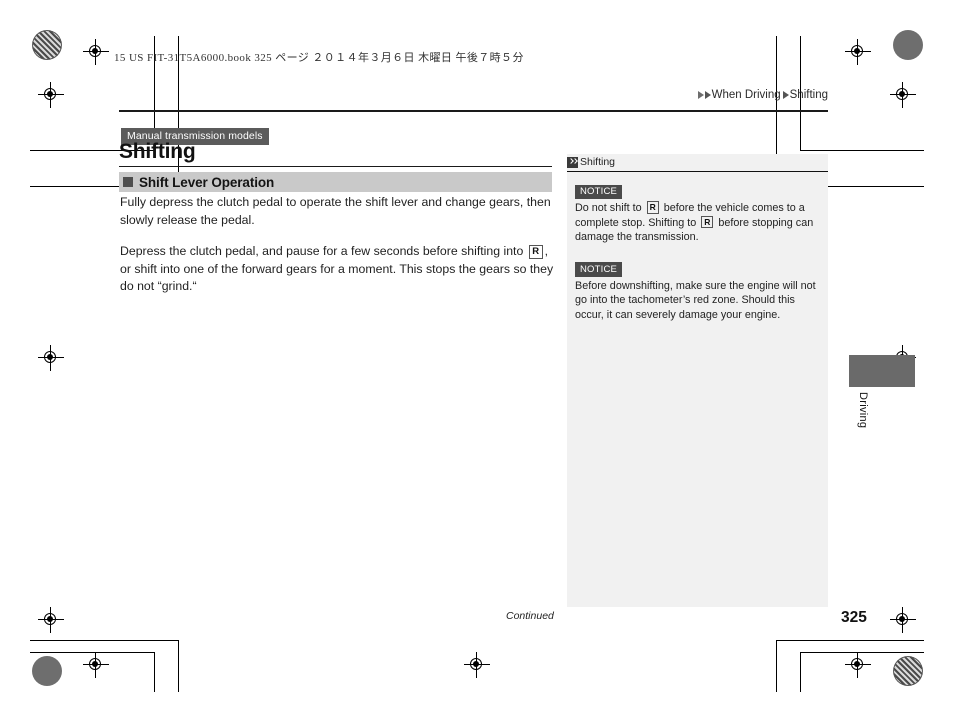  Describe the element at coordinates (697, 163) in the screenshot. I see `sidebar-header: Shifting` at that location.